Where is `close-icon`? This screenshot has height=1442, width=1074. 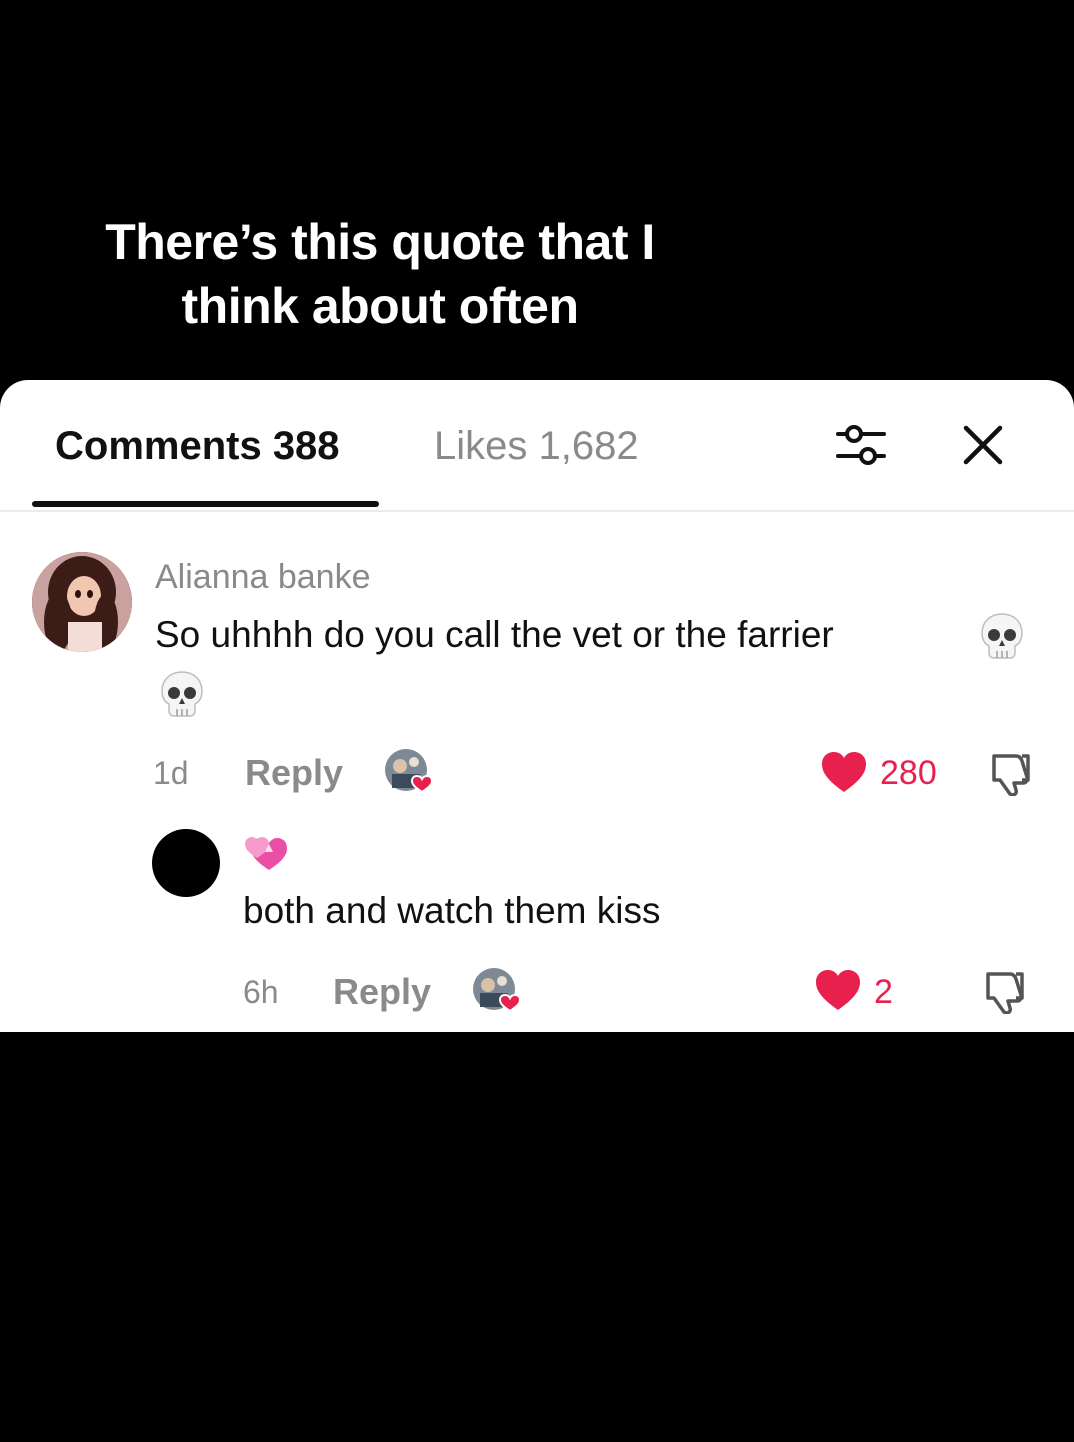
close-icon is located at coordinates (983, 445).